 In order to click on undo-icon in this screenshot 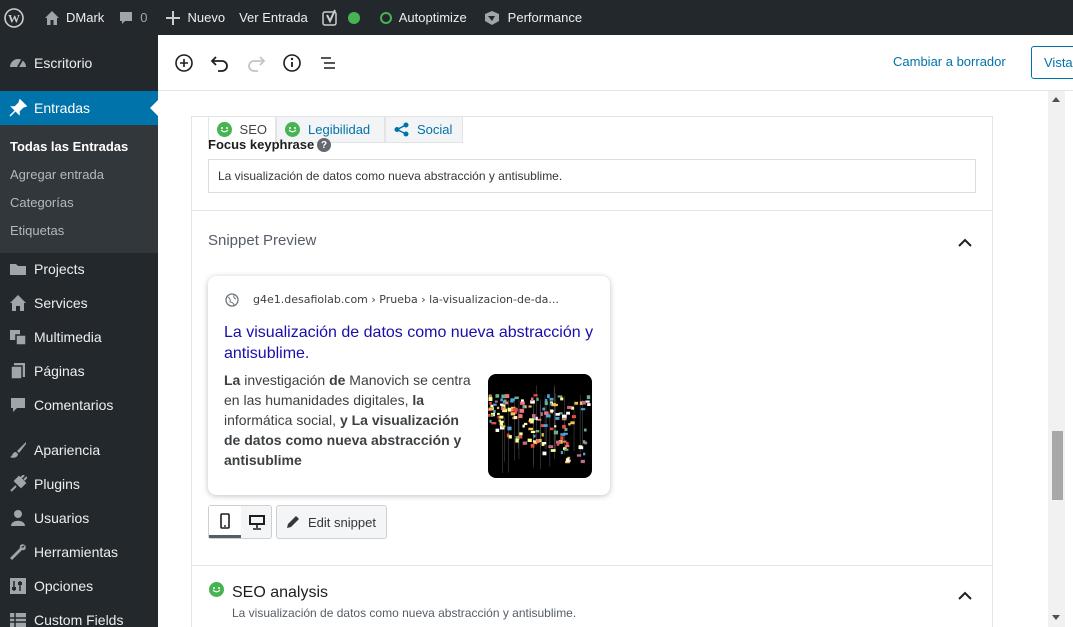, I will do `click(219, 64)`.